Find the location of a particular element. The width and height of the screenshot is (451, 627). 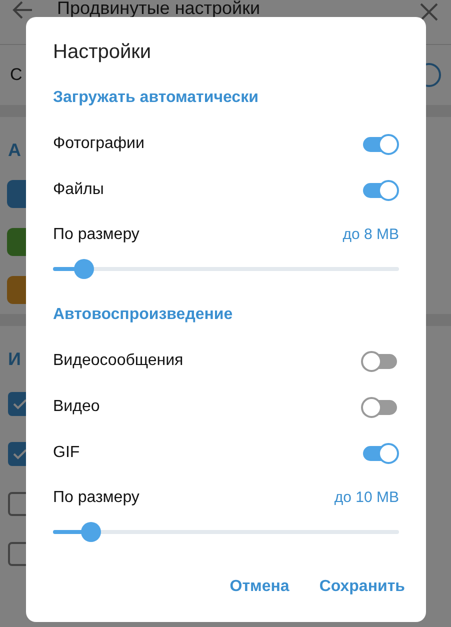

setting-label: Фотографии is located at coordinates (98, 144).